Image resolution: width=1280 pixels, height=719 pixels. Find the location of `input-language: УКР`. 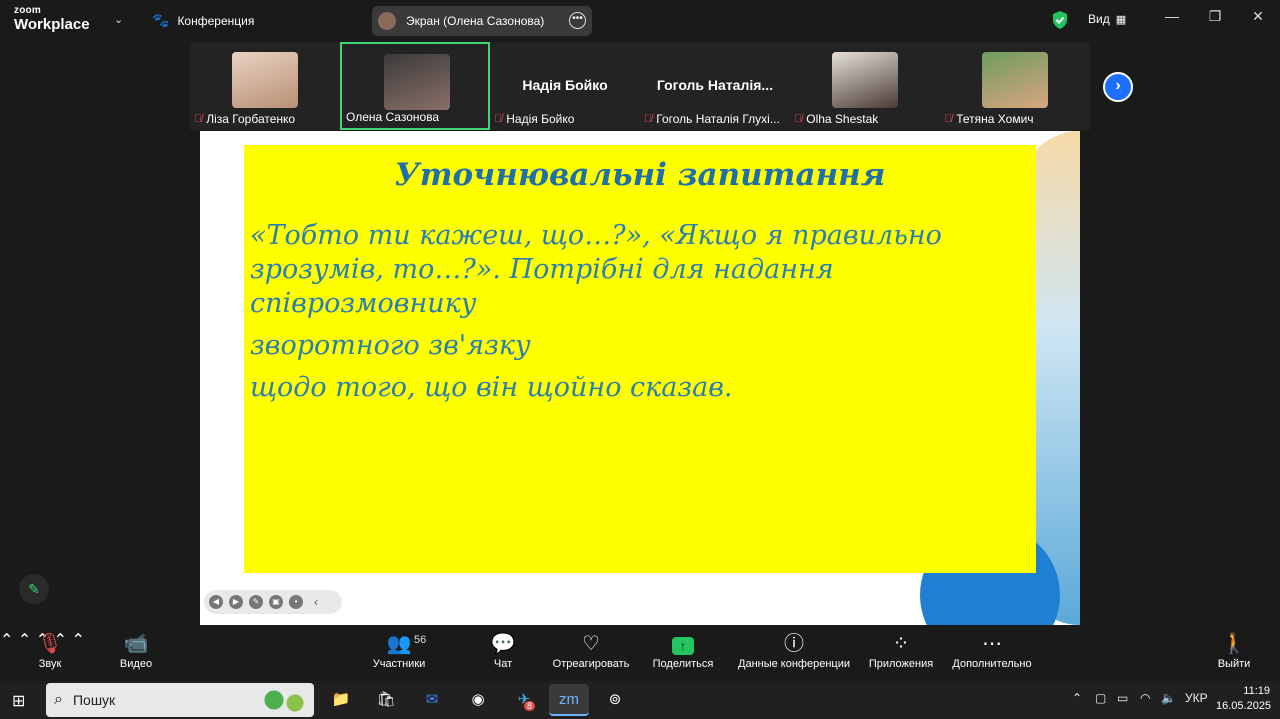

input-language: УКР is located at coordinates (1196, 698).